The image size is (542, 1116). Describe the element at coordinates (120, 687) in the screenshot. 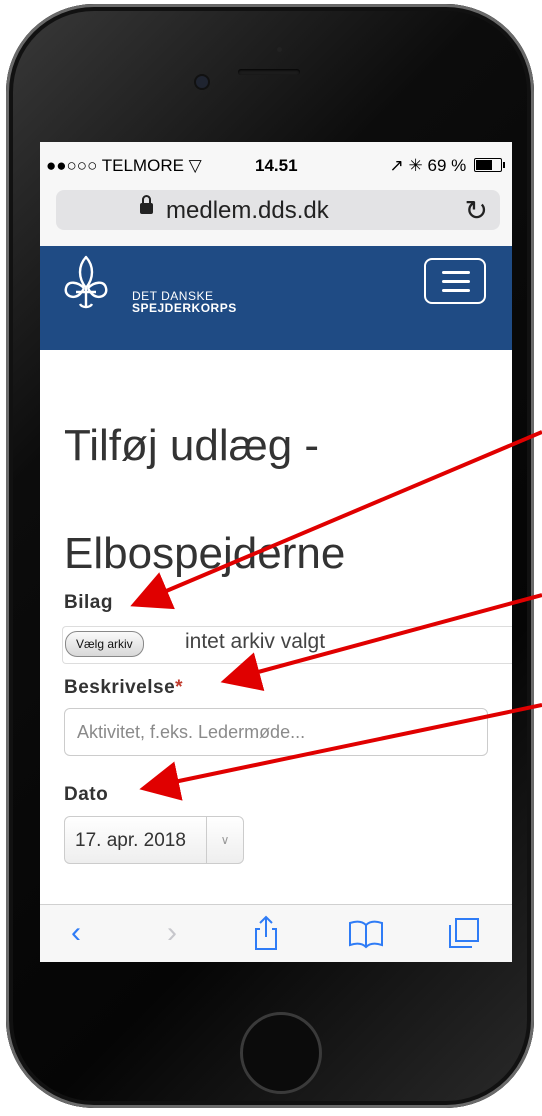

I see `description-label-text: Beskrivelse` at that location.